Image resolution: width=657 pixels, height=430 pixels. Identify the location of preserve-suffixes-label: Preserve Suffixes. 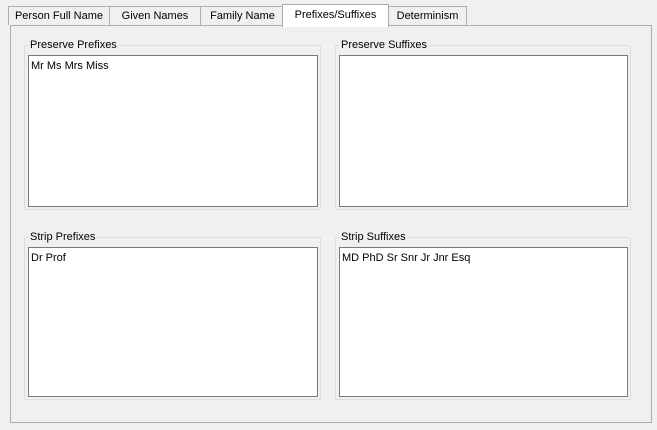
(384, 45).